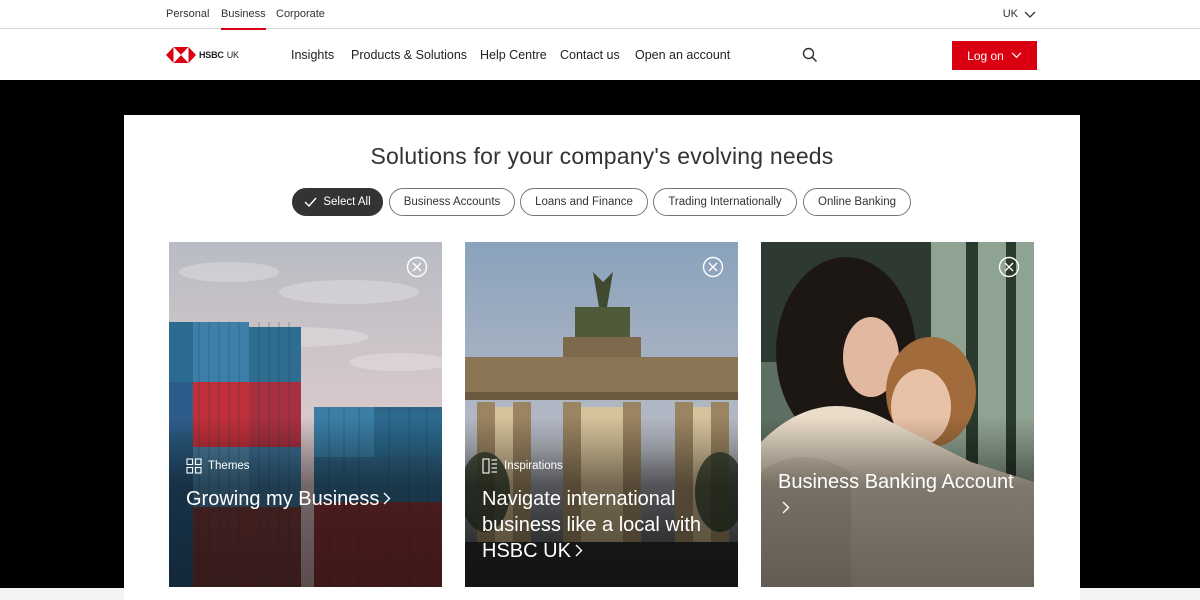  What do you see at coordinates (229, 466) in the screenshot?
I see `category-label: Themes` at bounding box center [229, 466].